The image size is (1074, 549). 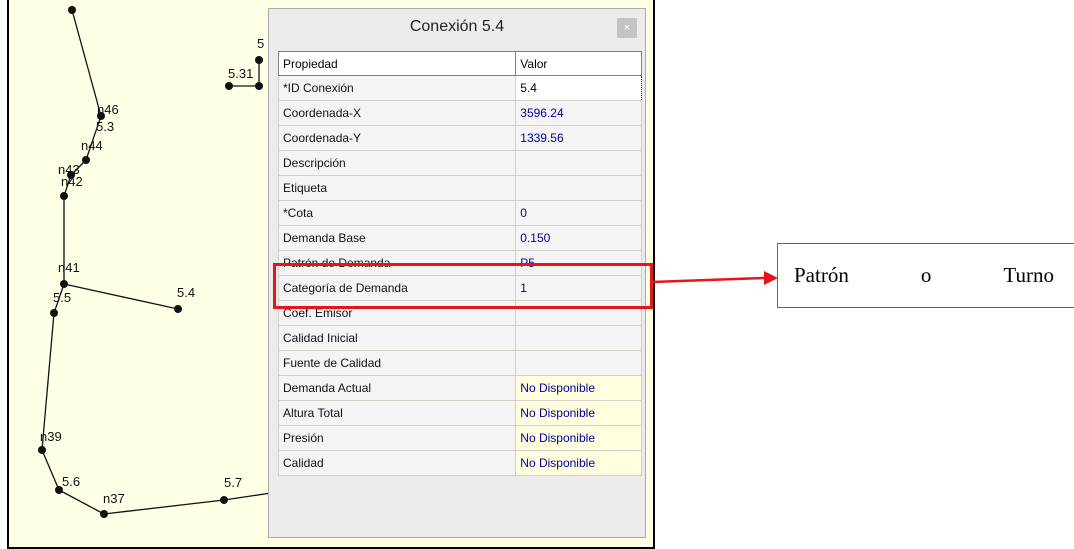 What do you see at coordinates (69, 267) in the screenshot?
I see `node-label: n41` at bounding box center [69, 267].